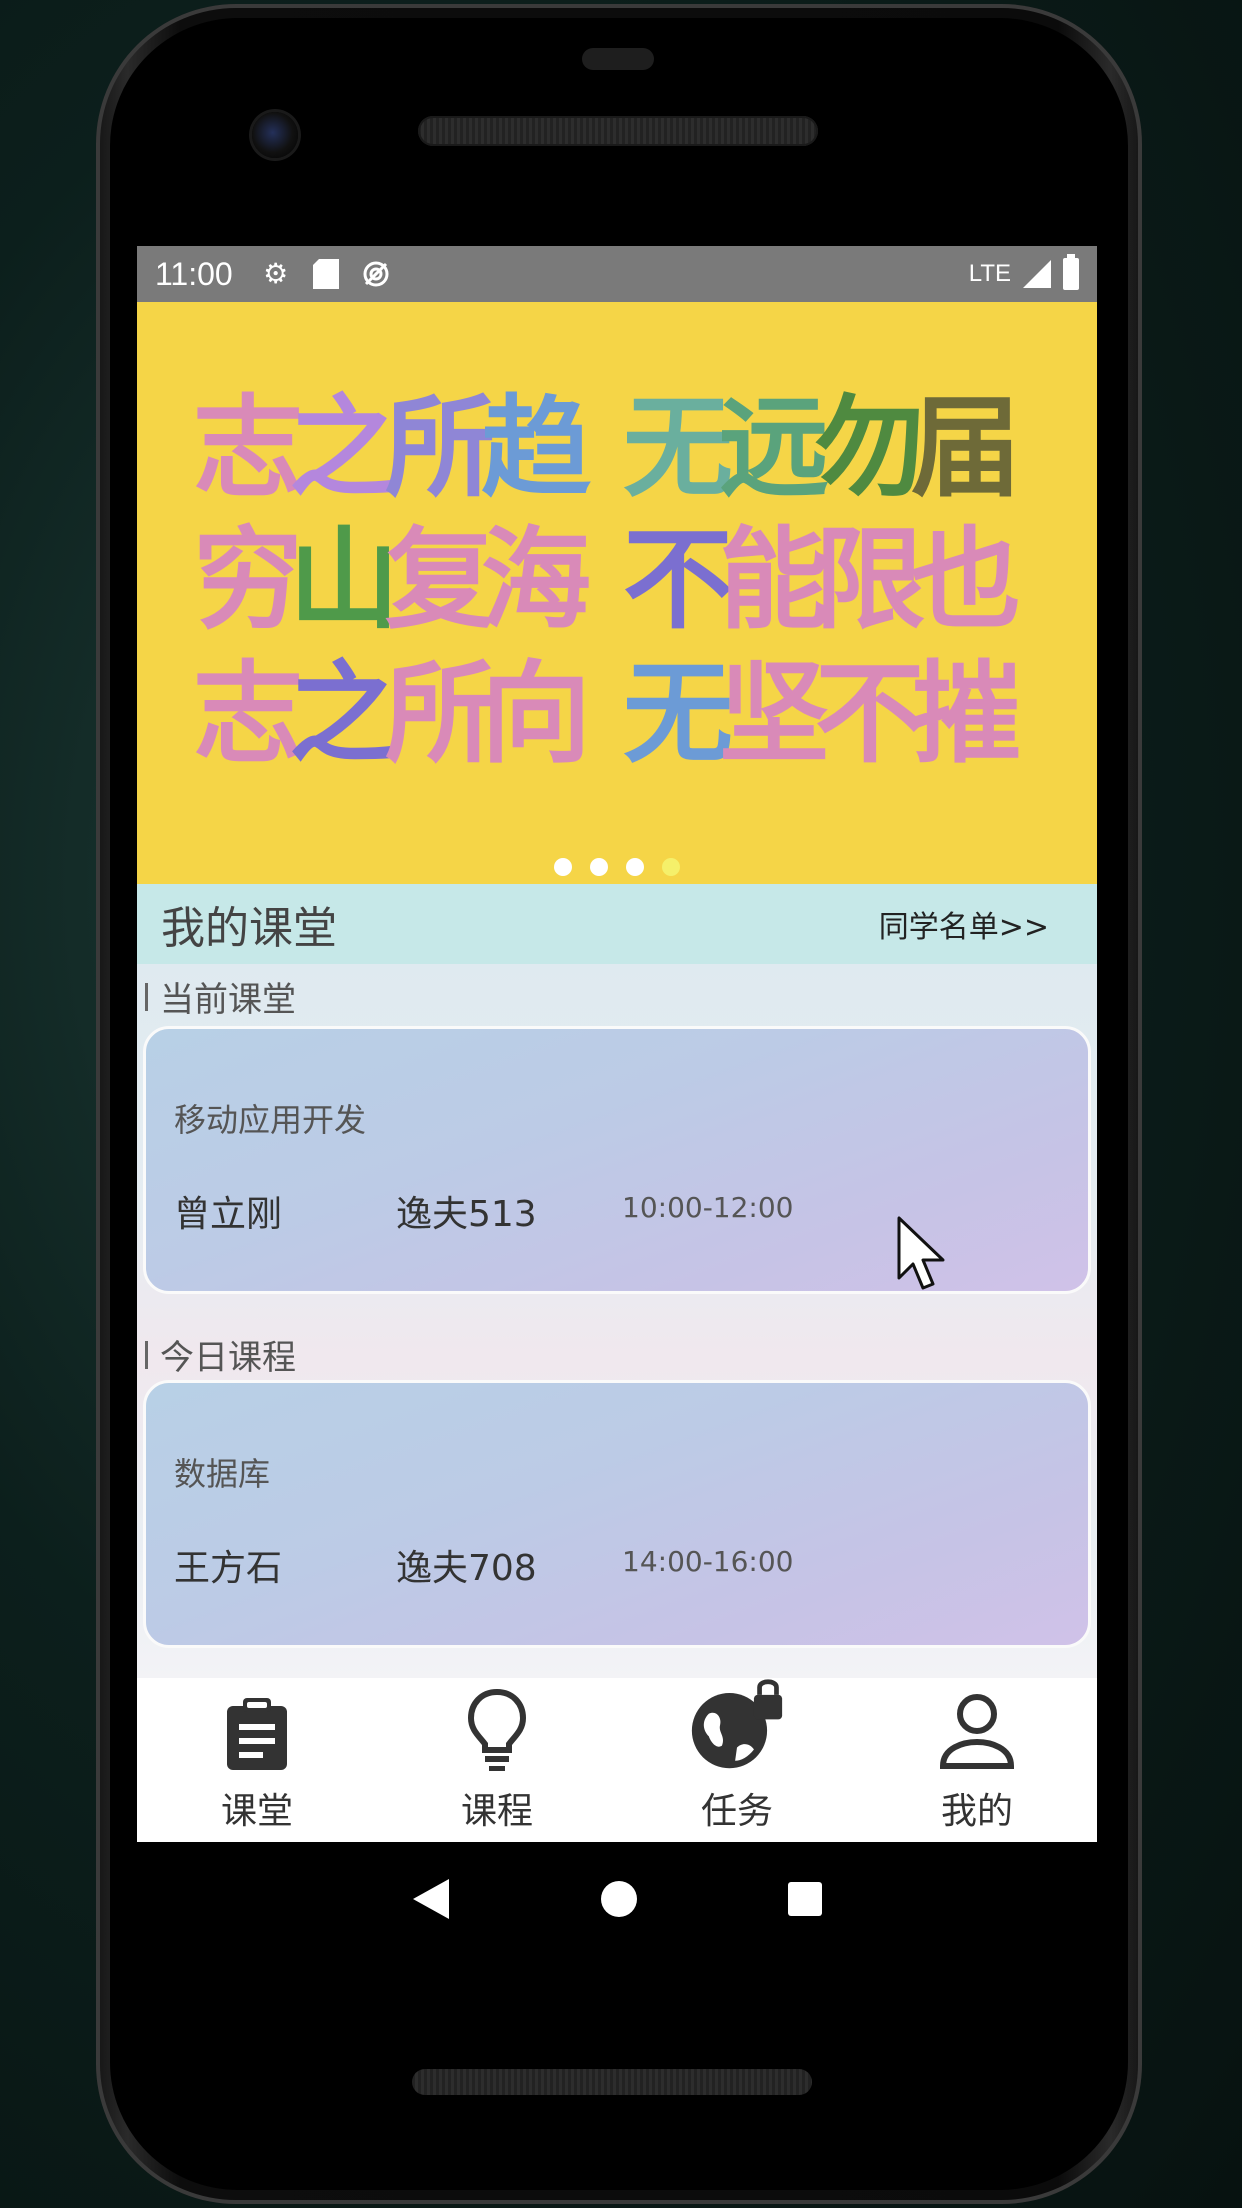 Image resolution: width=1242 pixels, height=2208 pixels. I want to click on classroom: 逸夫513, so click(466, 1214).